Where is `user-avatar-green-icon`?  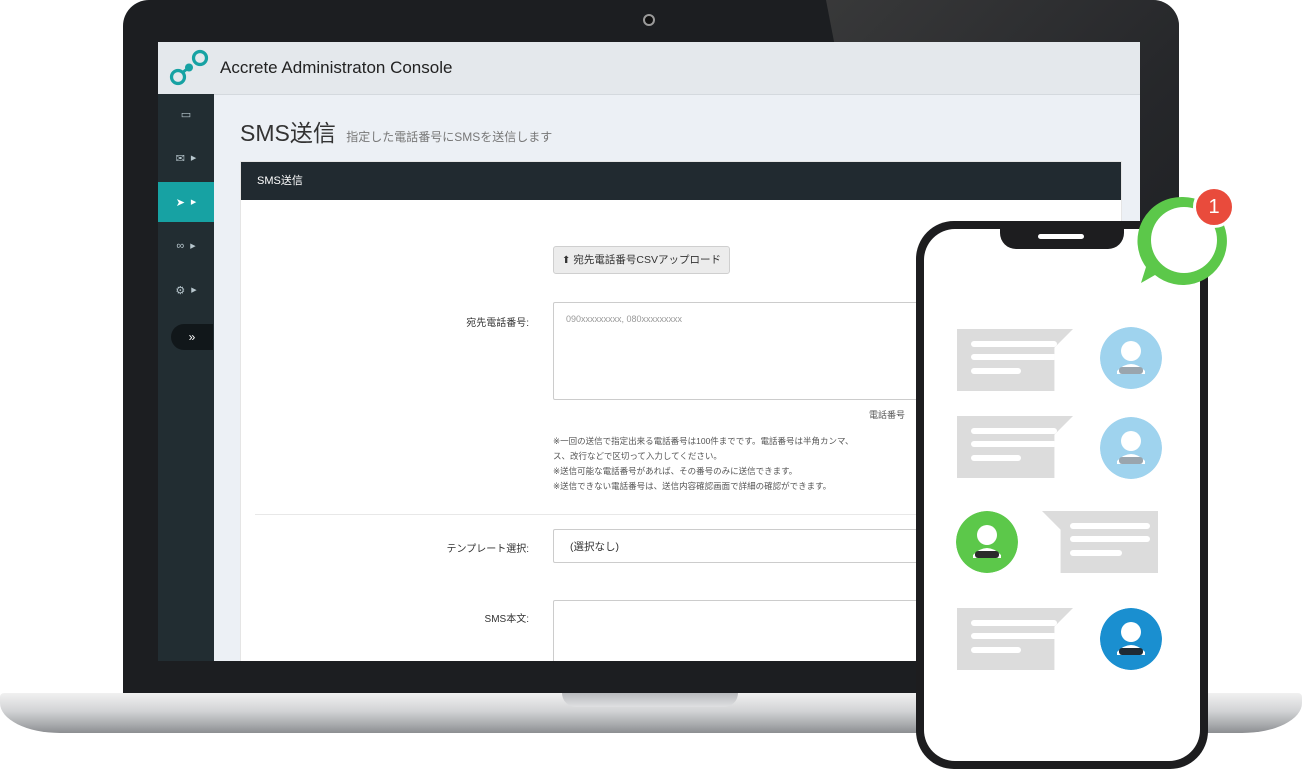 user-avatar-green-icon is located at coordinates (987, 542).